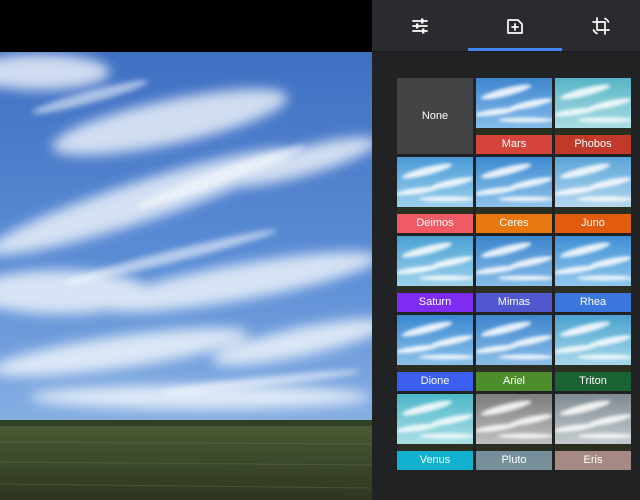  I want to click on filter-tile-deimos: Deimos, so click(435, 195).